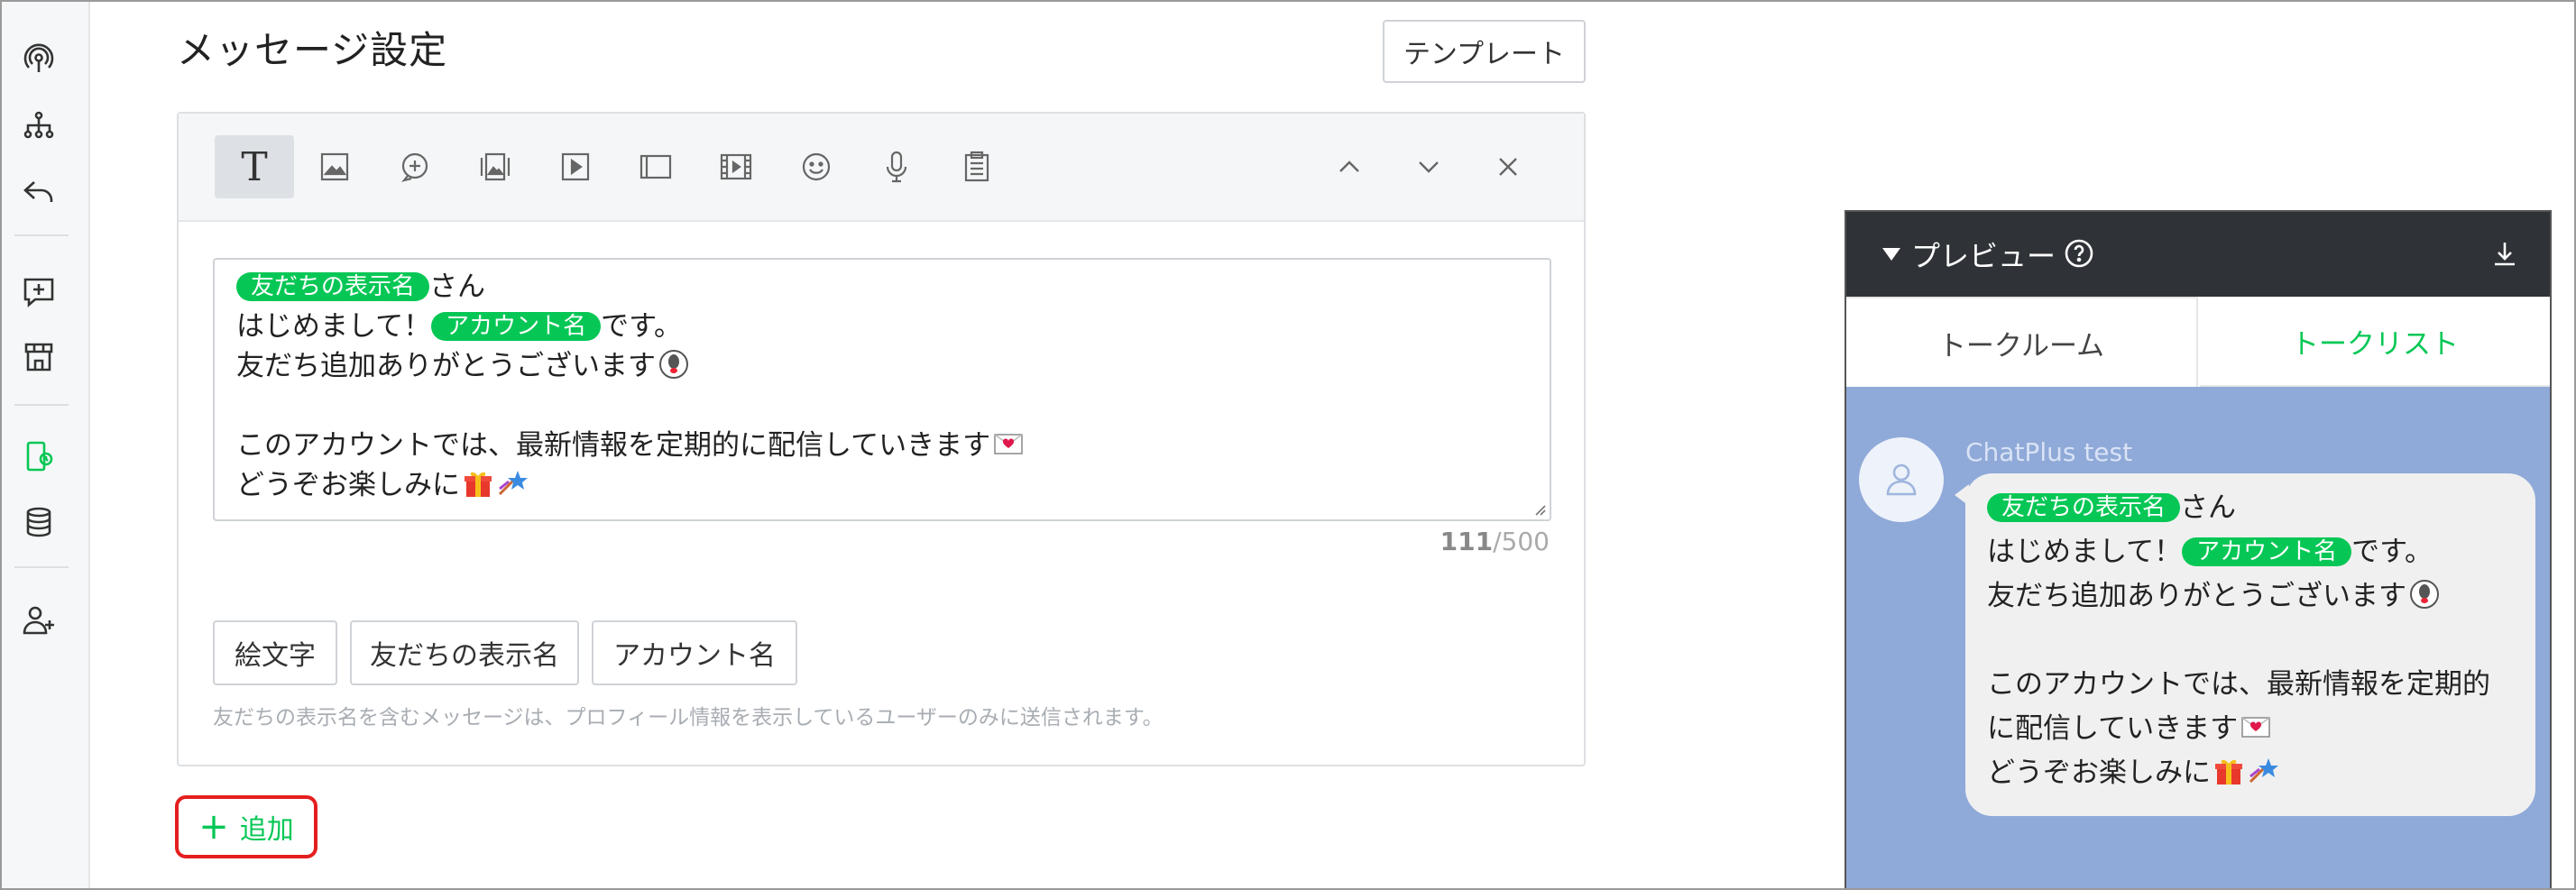 Image resolution: width=2576 pixels, height=890 pixels. I want to click on sidebar-item-reply, so click(39, 191).